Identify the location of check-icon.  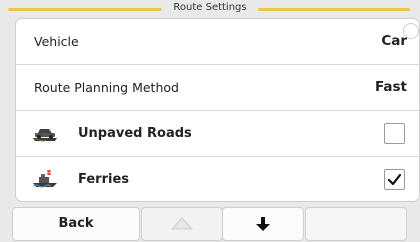
(394, 179).